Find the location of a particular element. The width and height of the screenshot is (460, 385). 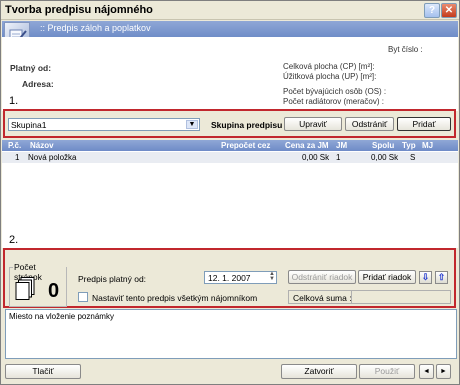

arrow-up-icon: ⇧ is located at coordinates (441, 277).